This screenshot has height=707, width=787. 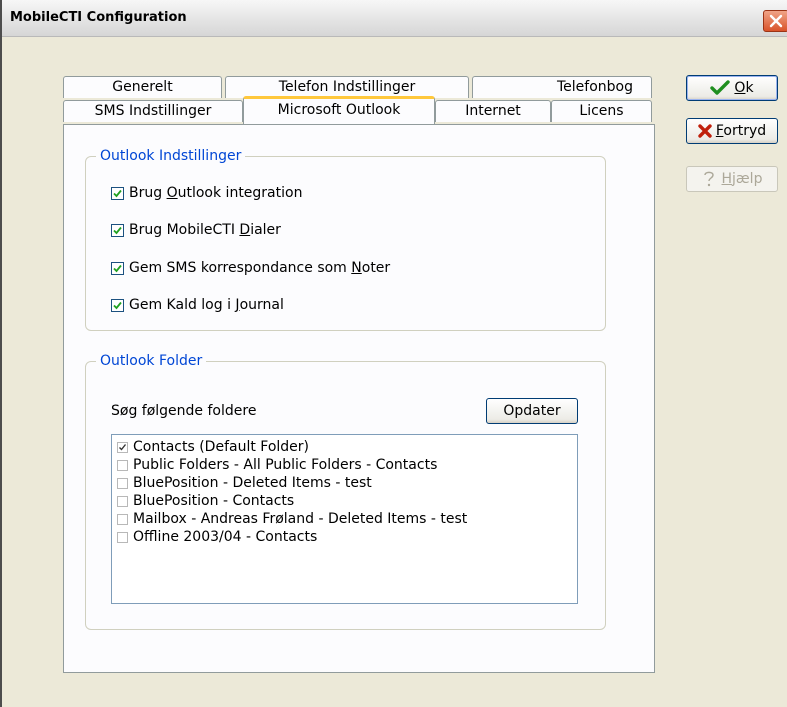 What do you see at coordinates (708, 179) in the screenshot?
I see `help-icon` at bounding box center [708, 179].